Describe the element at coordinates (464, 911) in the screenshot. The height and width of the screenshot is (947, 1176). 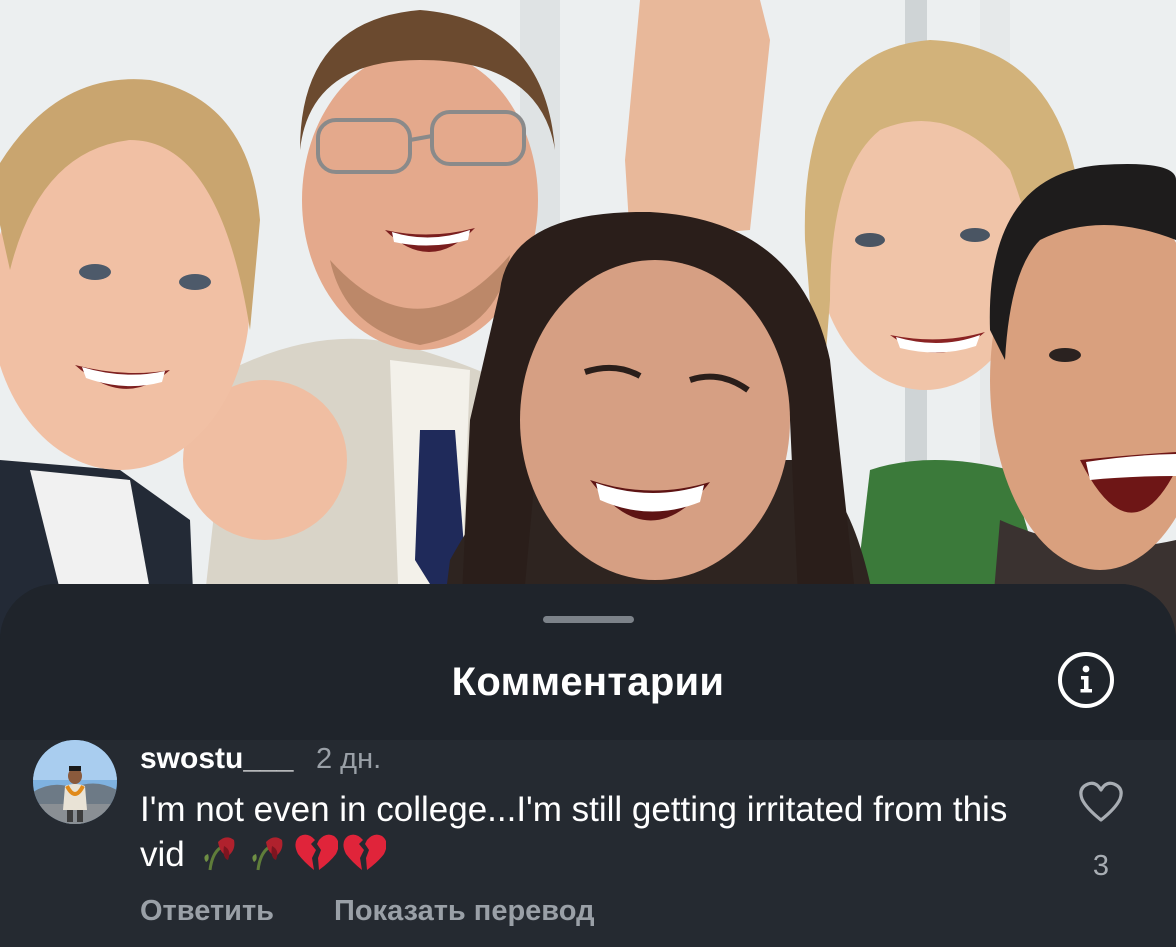
I see `show-translation-button: Показать перевод` at that location.